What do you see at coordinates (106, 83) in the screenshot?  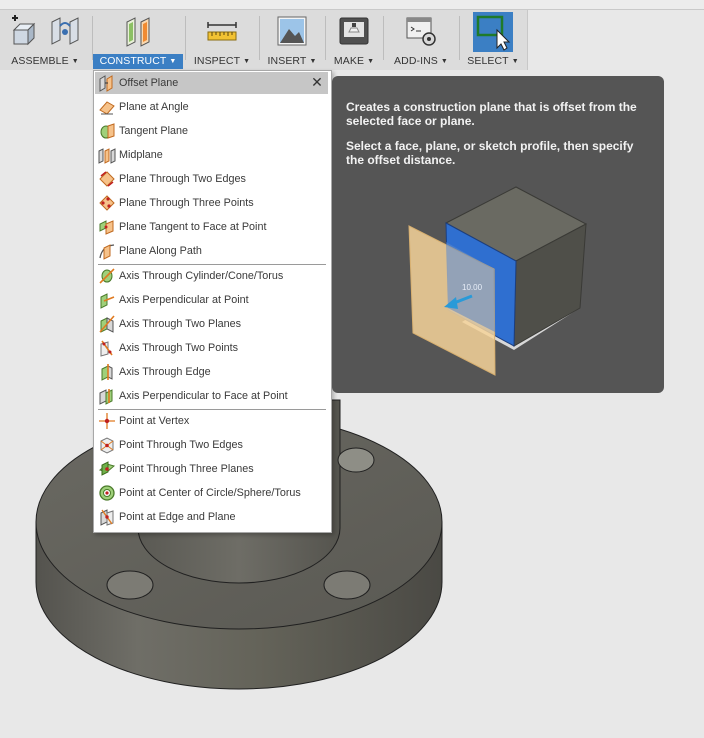 I see `offset-plane-icon` at bounding box center [106, 83].